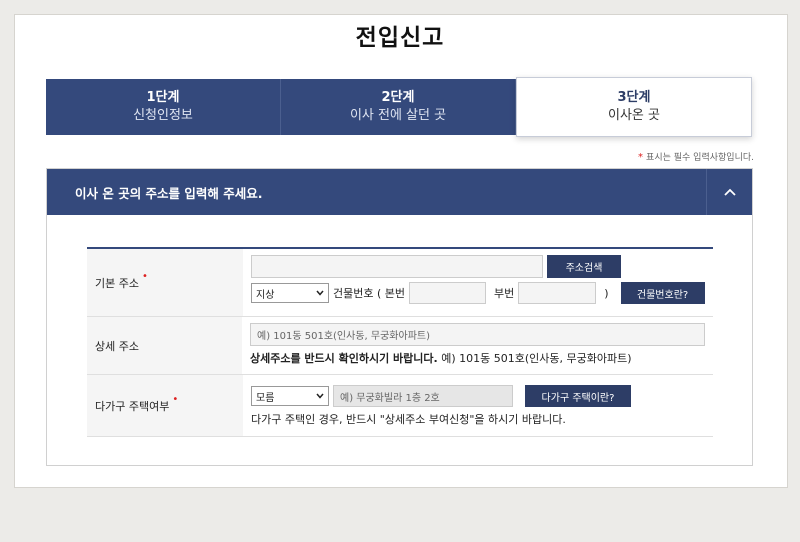  I want to click on step-2: 2단계 이사 전에 살던 곳, so click(398, 107).